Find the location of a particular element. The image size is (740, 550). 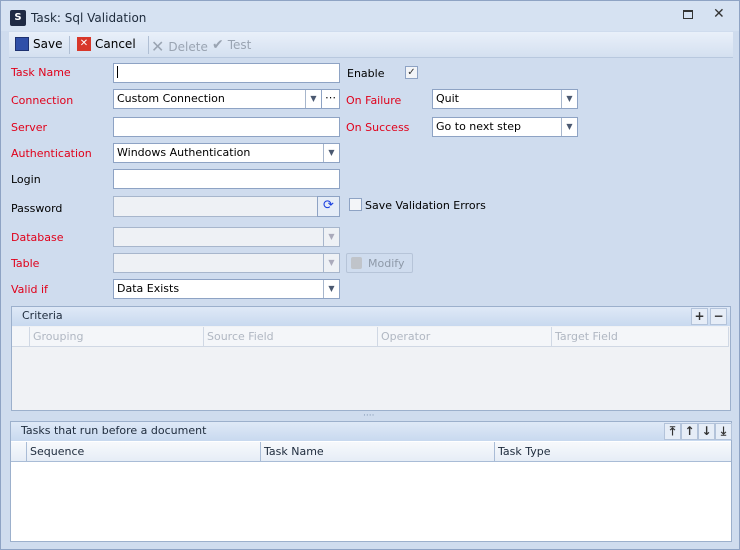

database-label: Database is located at coordinates (37, 237).